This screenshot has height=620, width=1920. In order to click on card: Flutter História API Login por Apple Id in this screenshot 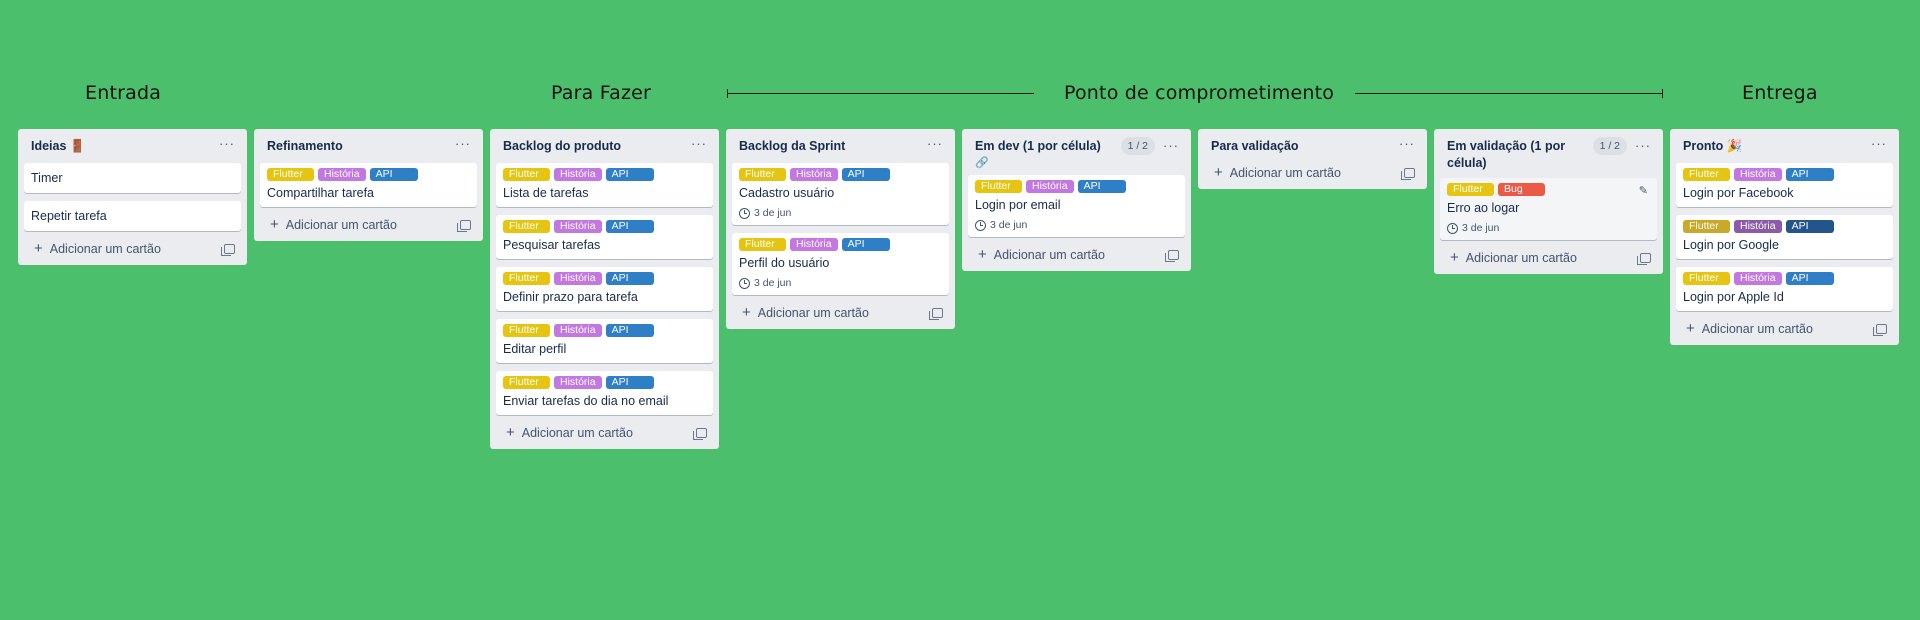, I will do `click(1784, 289)`.